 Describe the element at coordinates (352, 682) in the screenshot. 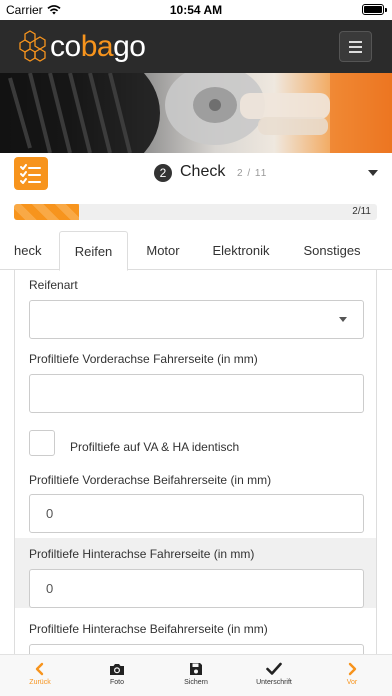

I see `next-label: Vor` at that location.